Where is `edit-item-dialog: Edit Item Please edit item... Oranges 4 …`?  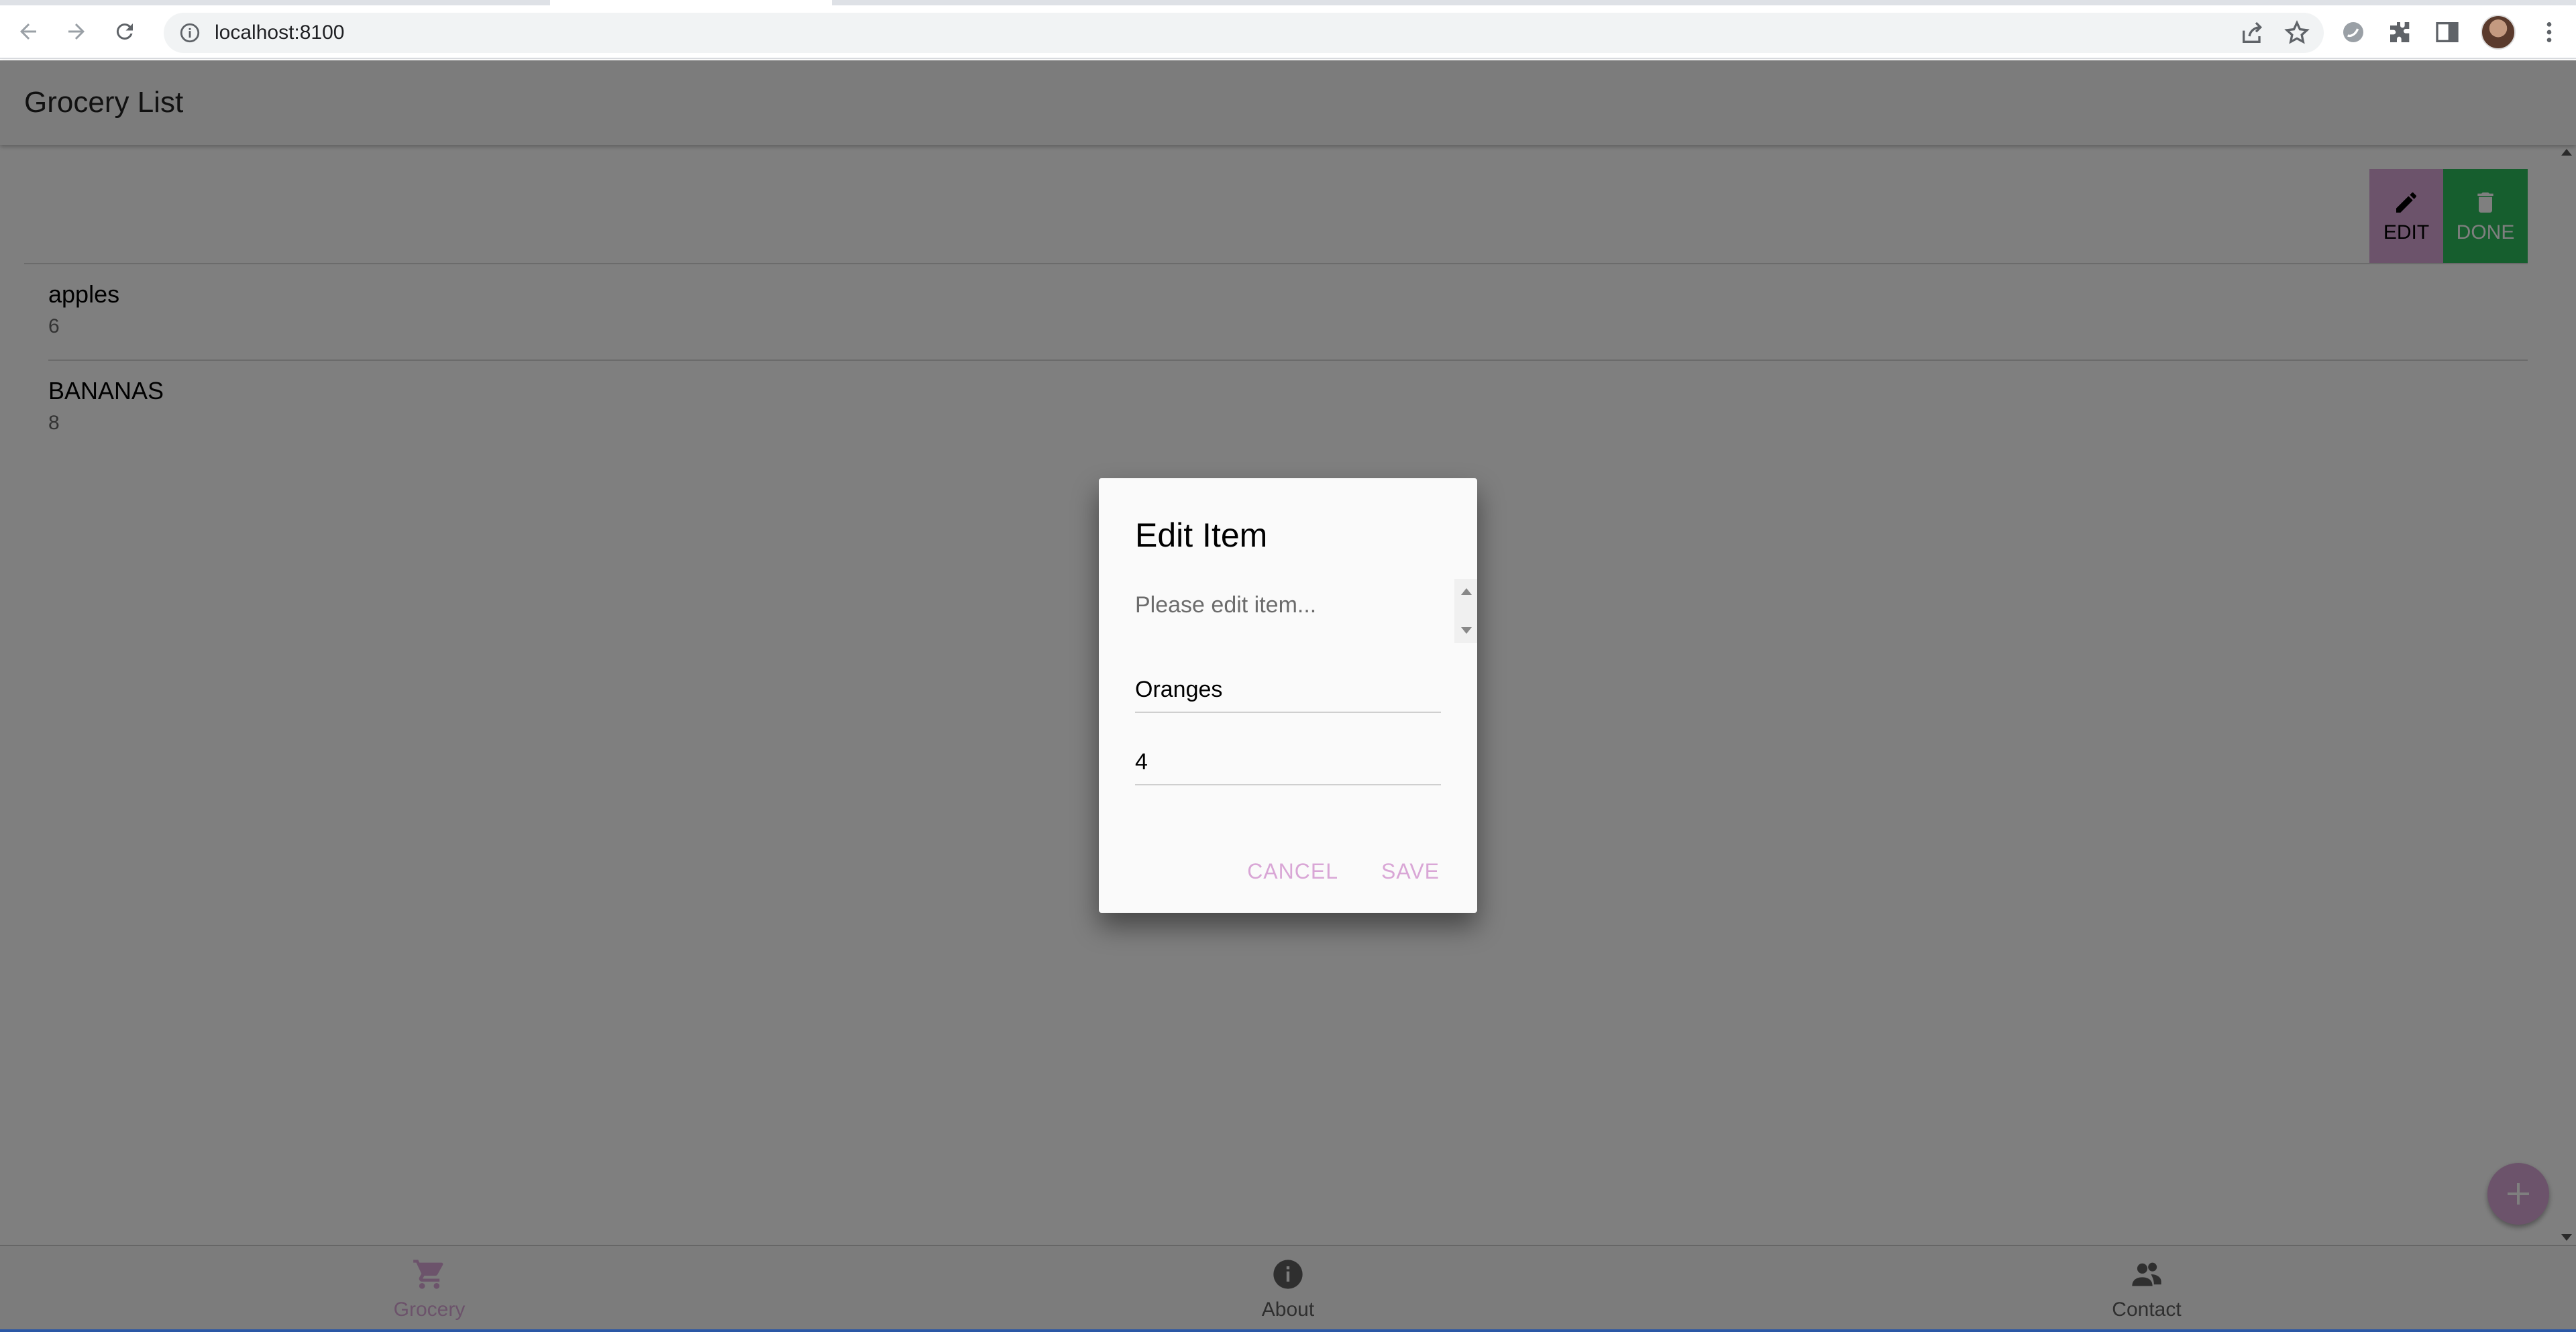 edit-item-dialog: Edit Item Please edit item... Oranges 4 … is located at coordinates (1288, 695).